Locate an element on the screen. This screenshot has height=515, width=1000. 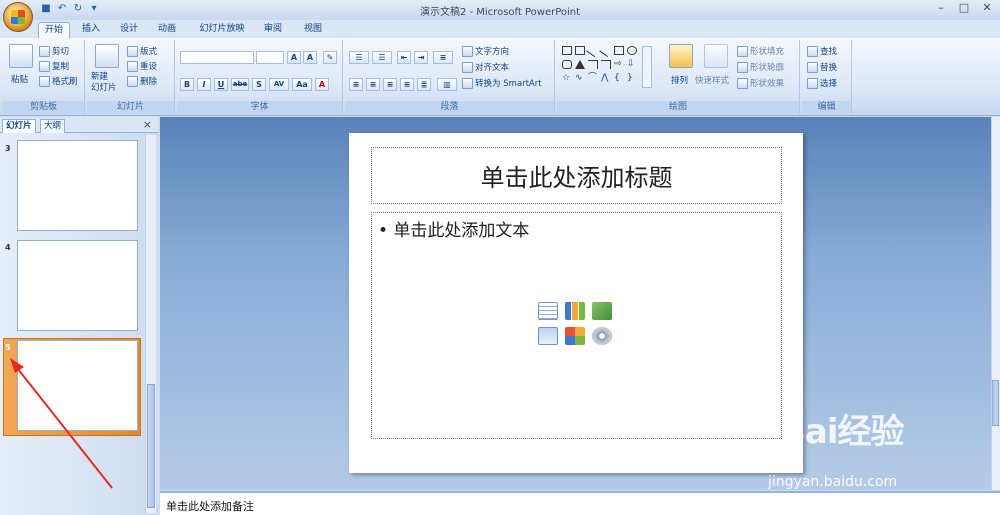
font-color-button: A is located at coordinates (322, 84).